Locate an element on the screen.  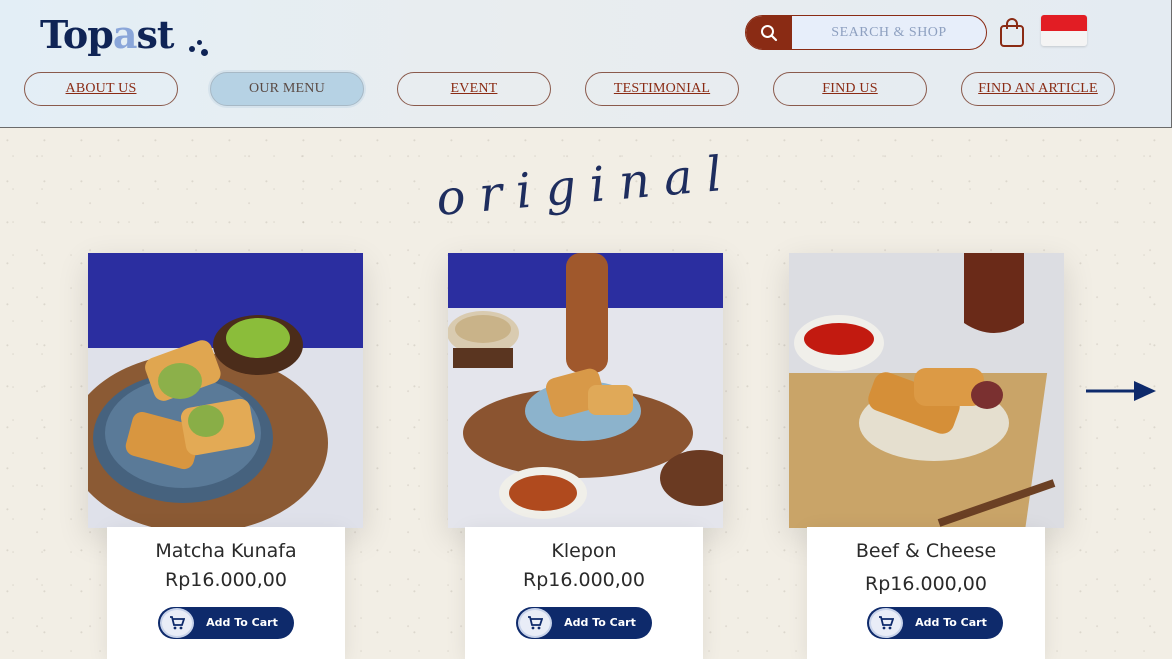
nav-testimonial: TESTIMONIAL is located at coordinates (662, 89).